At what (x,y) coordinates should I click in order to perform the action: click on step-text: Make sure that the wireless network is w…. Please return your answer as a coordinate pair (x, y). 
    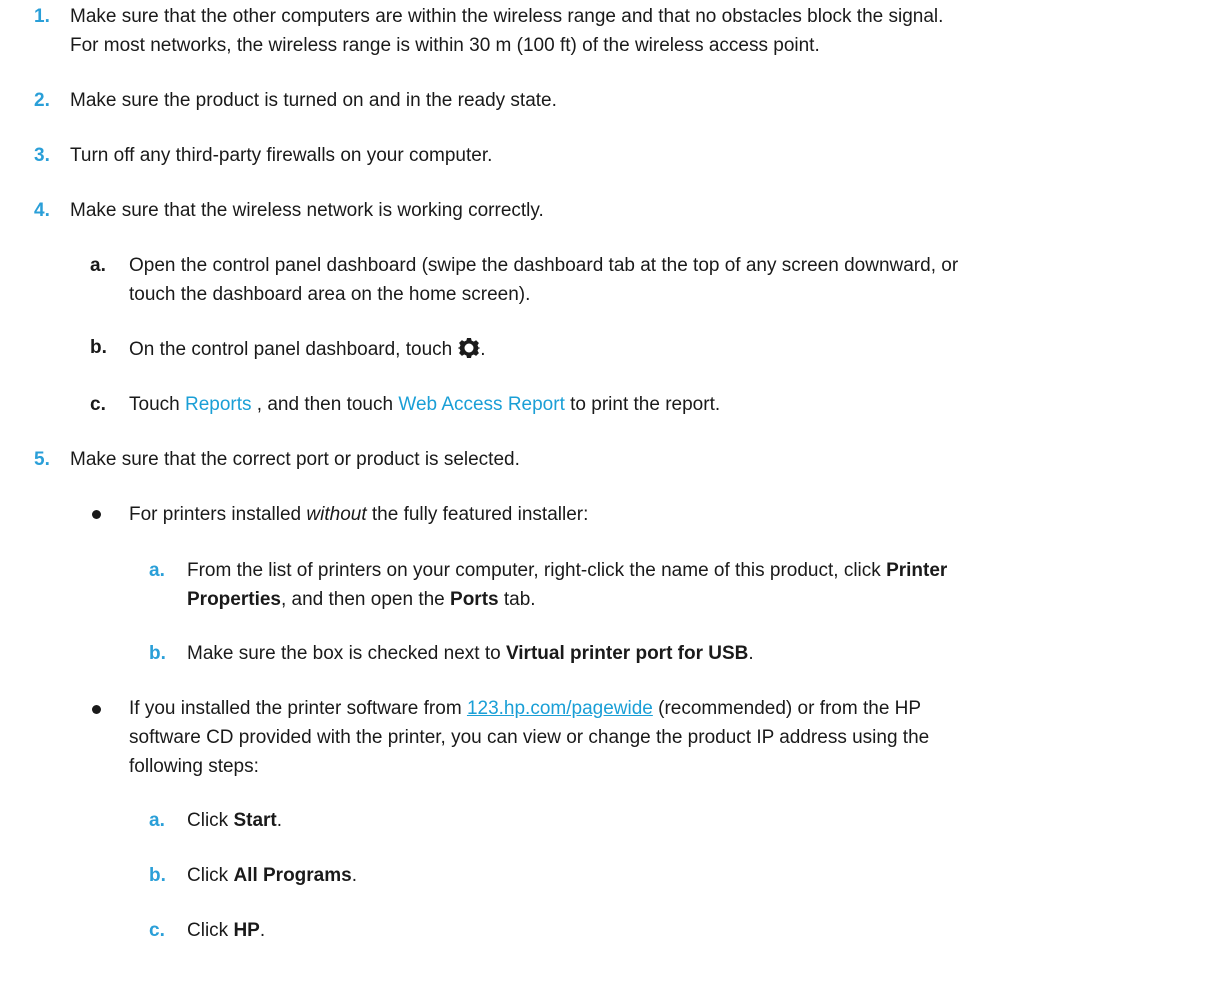
    Looking at the image, I should click on (307, 210).